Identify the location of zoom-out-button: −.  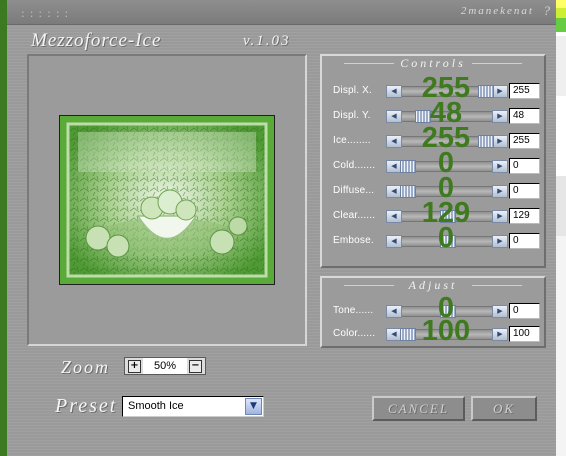
(195, 366).